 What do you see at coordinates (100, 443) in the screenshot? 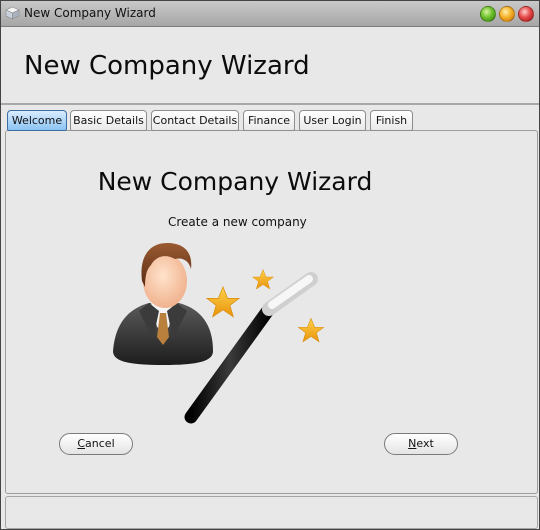
I see `cancel-label: ancel` at bounding box center [100, 443].